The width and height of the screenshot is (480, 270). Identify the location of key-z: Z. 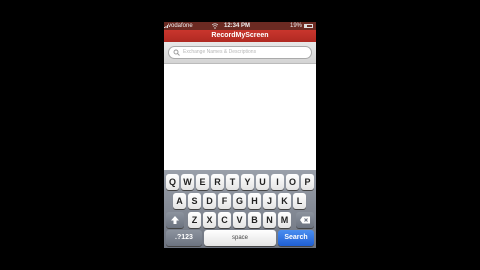
(194, 220).